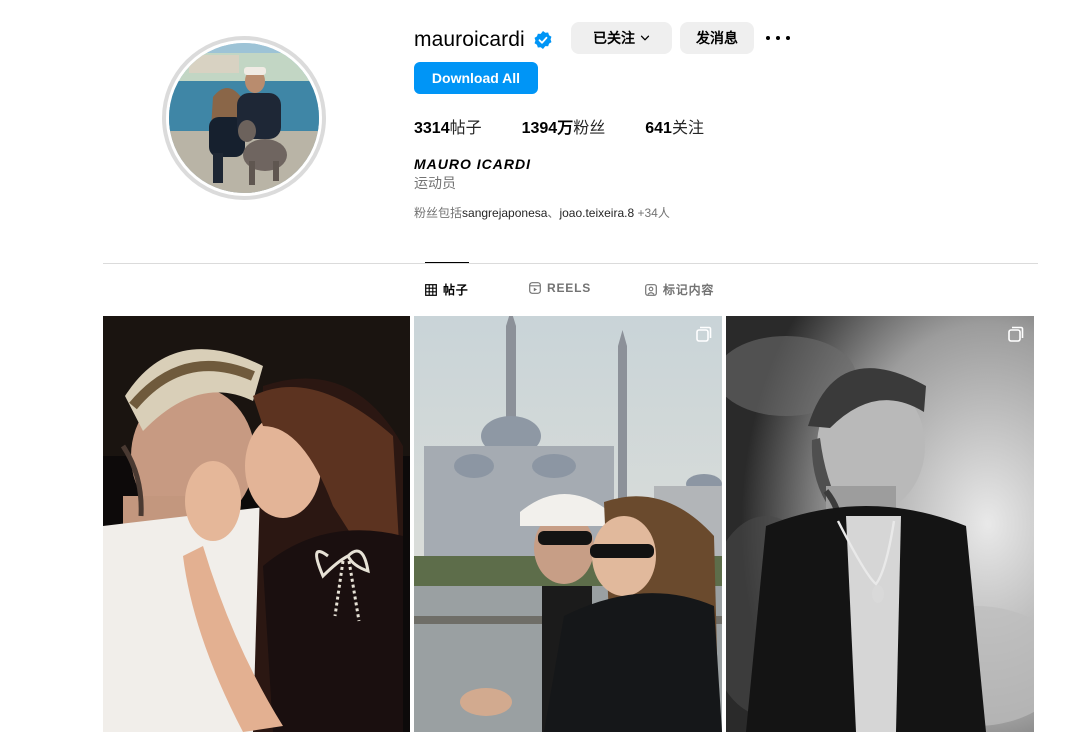  I want to click on tab-posts: 帖子, so click(447, 289).